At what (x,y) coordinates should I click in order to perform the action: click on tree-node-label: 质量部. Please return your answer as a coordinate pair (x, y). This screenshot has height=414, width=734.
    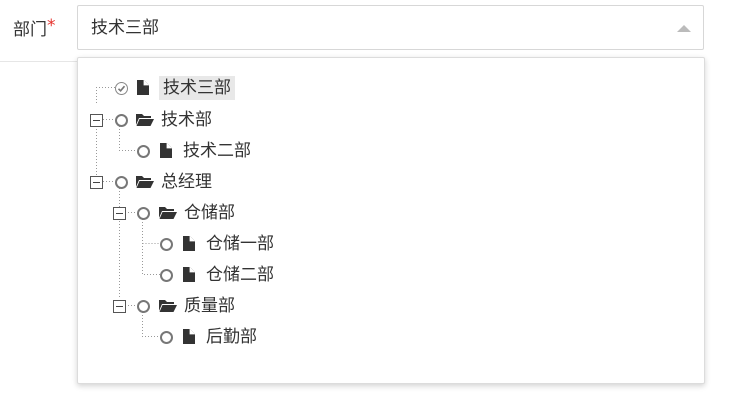
    Looking at the image, I should click on (209, 306).